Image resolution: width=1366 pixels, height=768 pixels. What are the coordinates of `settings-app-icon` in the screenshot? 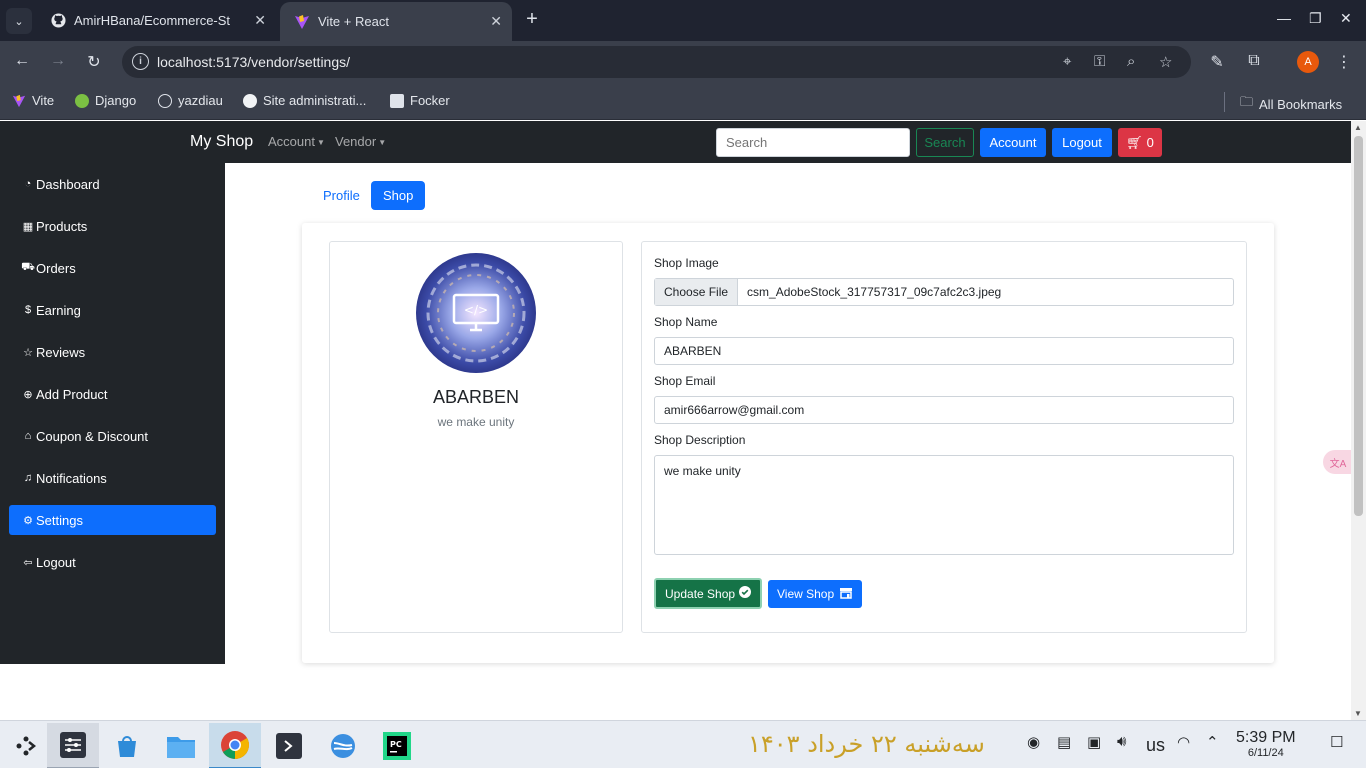 It's located at (73, 745).